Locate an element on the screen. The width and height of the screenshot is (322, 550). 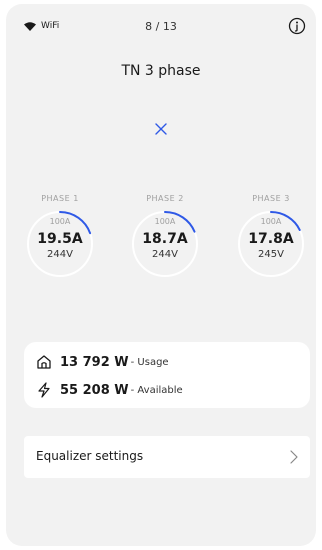
usage-row: 13 792 W - Usage is located at coordinates (102, 362).